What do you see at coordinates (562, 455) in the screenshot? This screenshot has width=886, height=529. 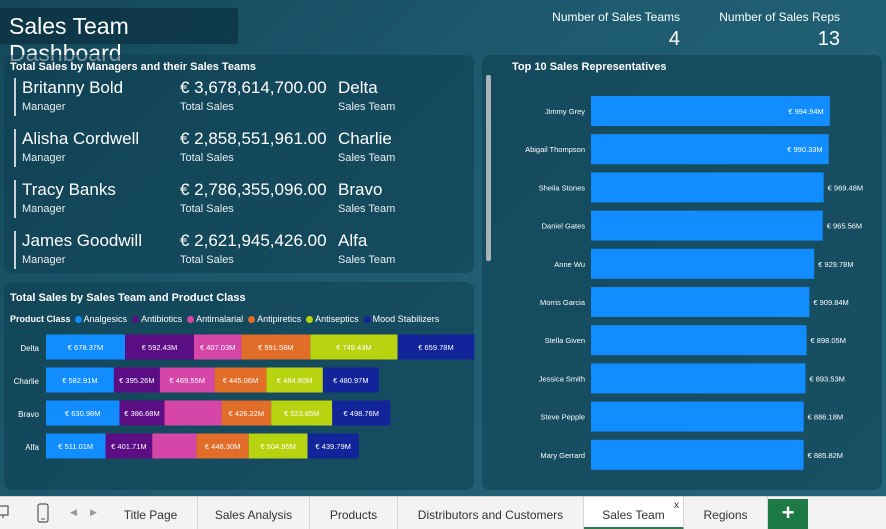 I see `rep-name-label: Mary Gerrard` at bounding box center [562, 455].